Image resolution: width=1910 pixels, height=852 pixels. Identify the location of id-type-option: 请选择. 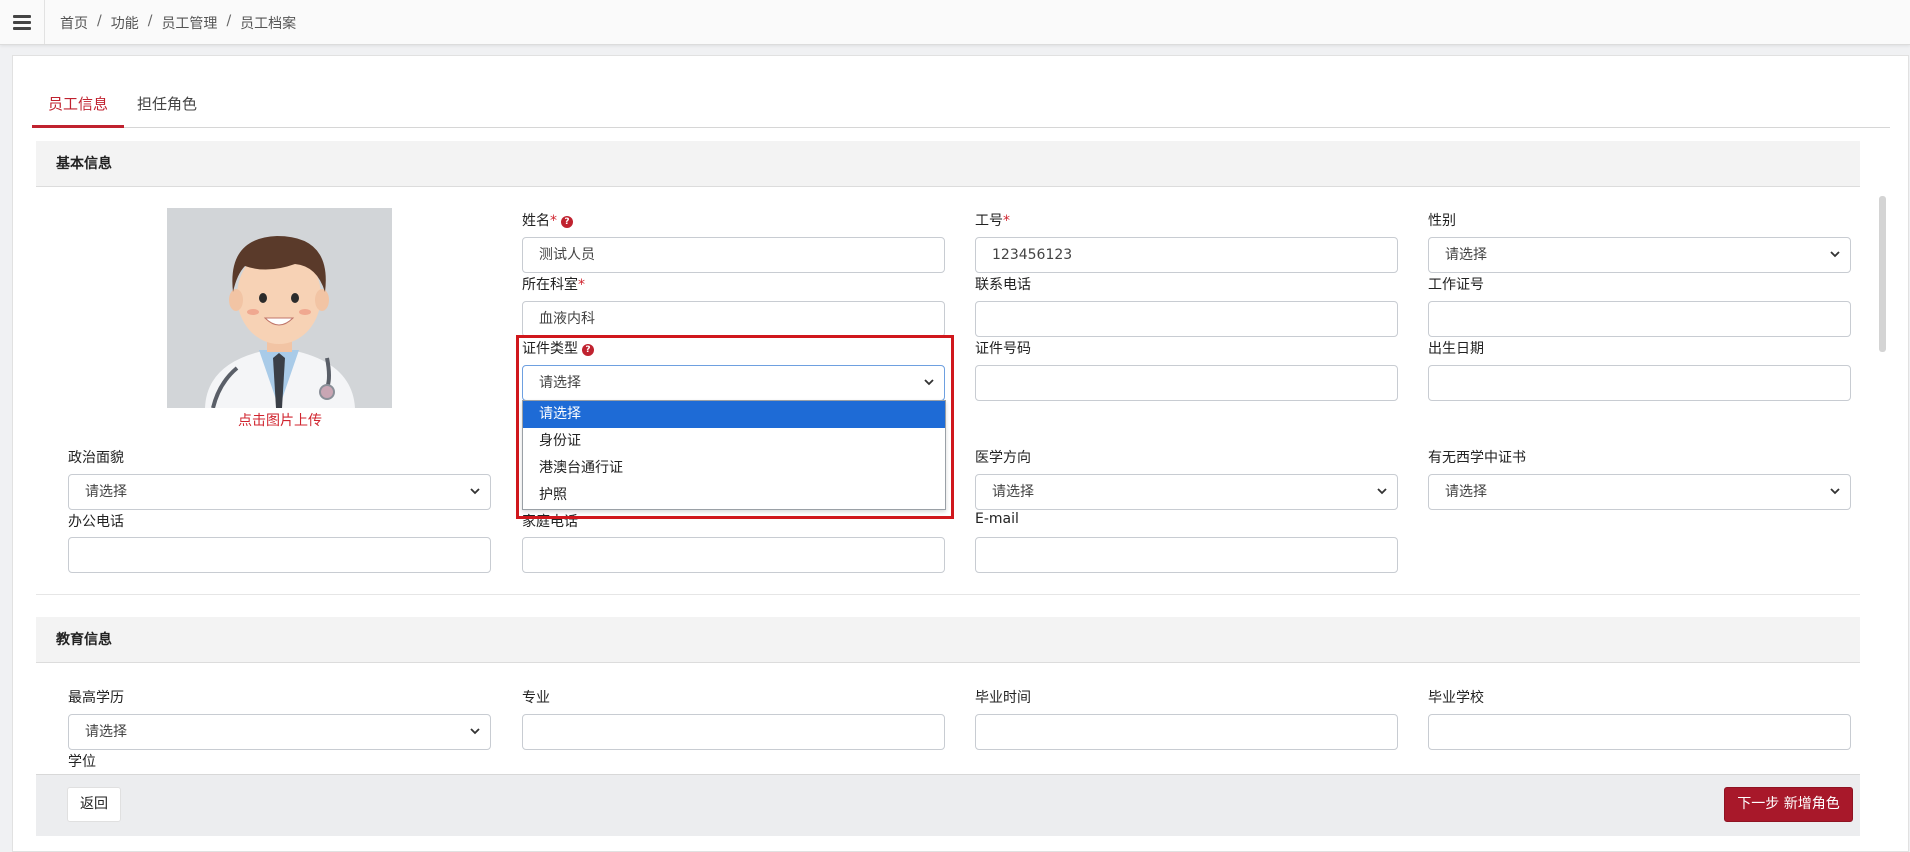
(734, 414).